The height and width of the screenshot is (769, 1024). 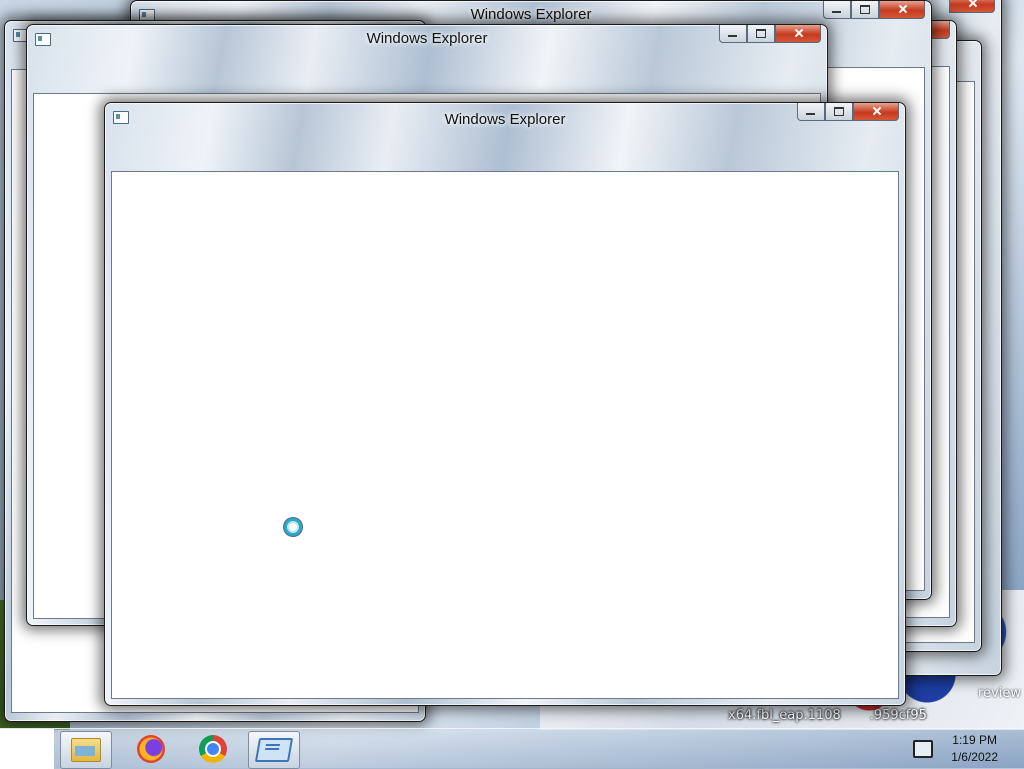 What do you see at coordinates (999, 693) in the screenshot?
I see `desktop-icon-label-2: review` at bounding box center [999, 693].